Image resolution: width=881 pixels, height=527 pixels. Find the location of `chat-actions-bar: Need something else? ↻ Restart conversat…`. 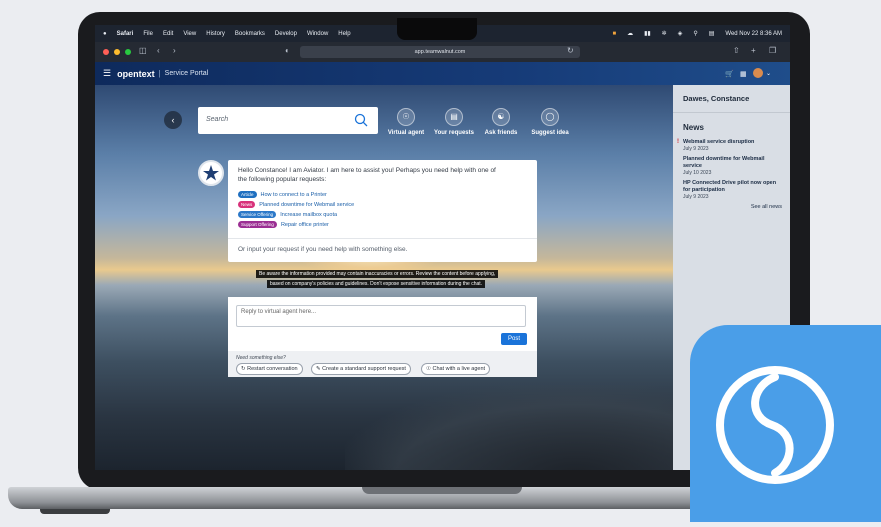

chat-actions-bar: Need something else? ↻ Restart conversat… is located at coordinates (382, 364).